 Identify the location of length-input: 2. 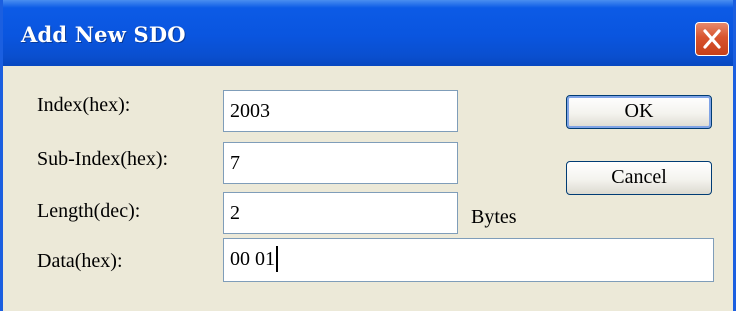
(340, 213).